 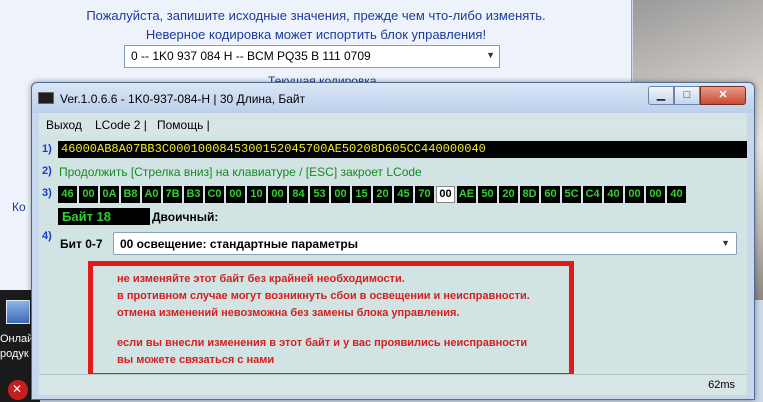 I want to click on binary-label: Двоичный:, so click(x=185, y=217).